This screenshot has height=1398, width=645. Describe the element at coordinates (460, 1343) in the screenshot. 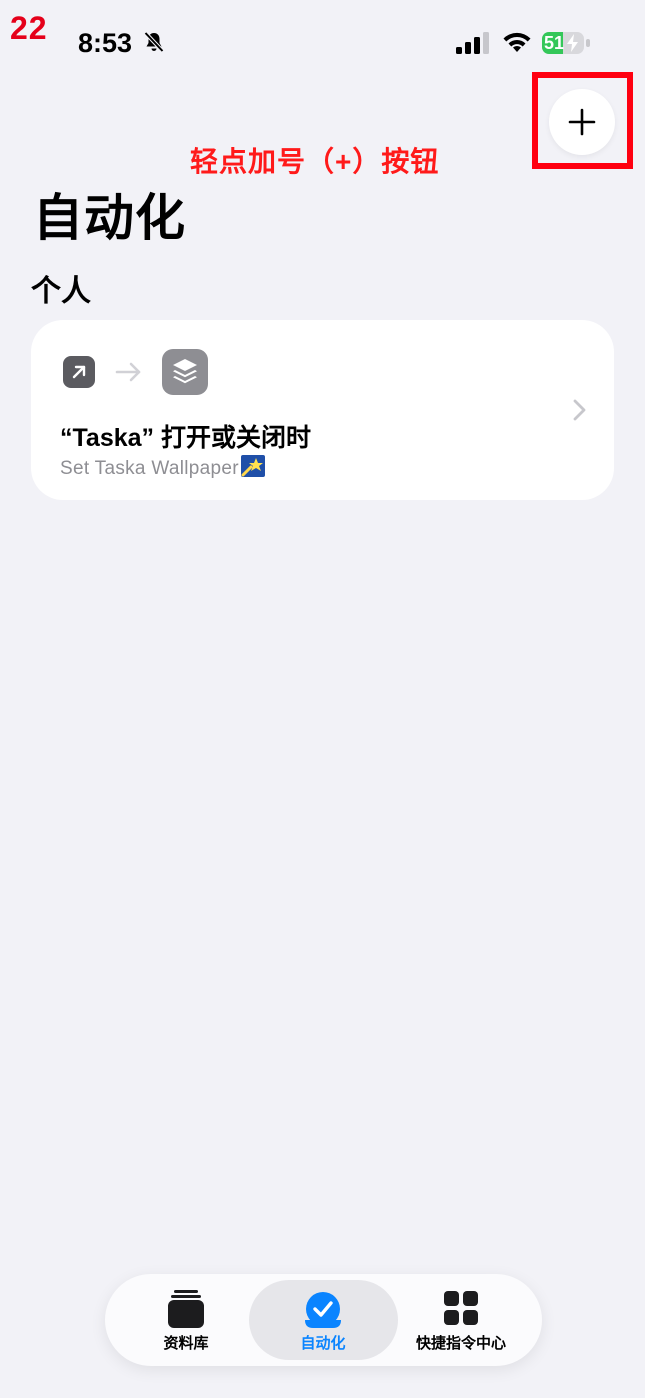

I see `tab-label: 快捷指令中心` at that location.